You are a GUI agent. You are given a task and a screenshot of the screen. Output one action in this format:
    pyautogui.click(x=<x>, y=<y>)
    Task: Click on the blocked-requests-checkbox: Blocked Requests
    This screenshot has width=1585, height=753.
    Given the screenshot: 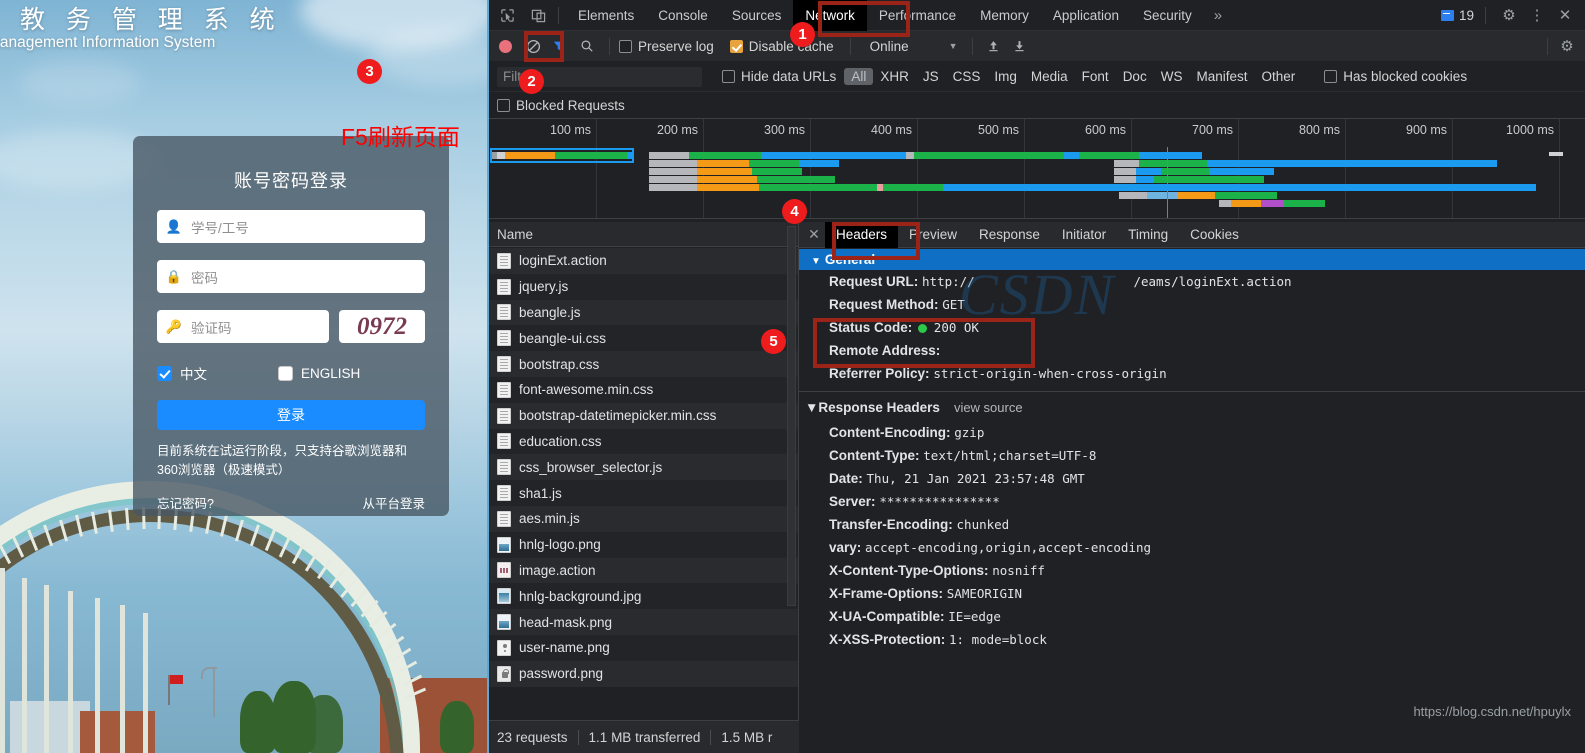 What is the action you would take?
    pyautogui.click(x=561, y=105)
    